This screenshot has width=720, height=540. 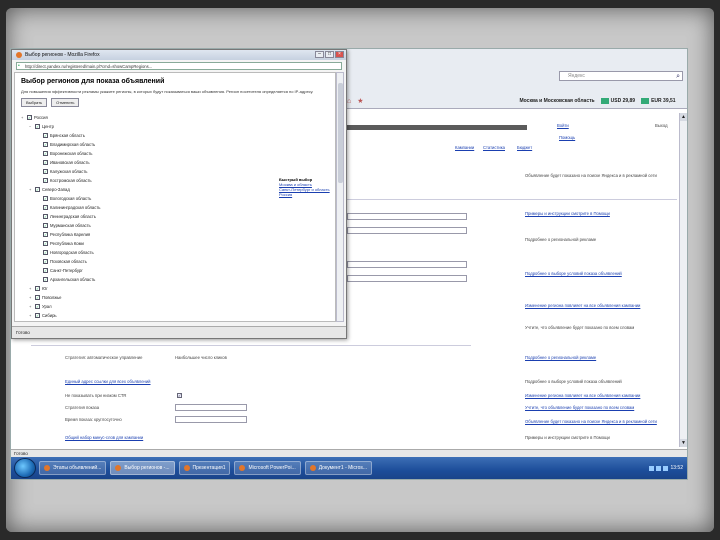 What do you see at coordinates (175, 135) in the screenshot?
I see `region-tree-item: ✓ Брянская область` at bounding box center [175, 135].